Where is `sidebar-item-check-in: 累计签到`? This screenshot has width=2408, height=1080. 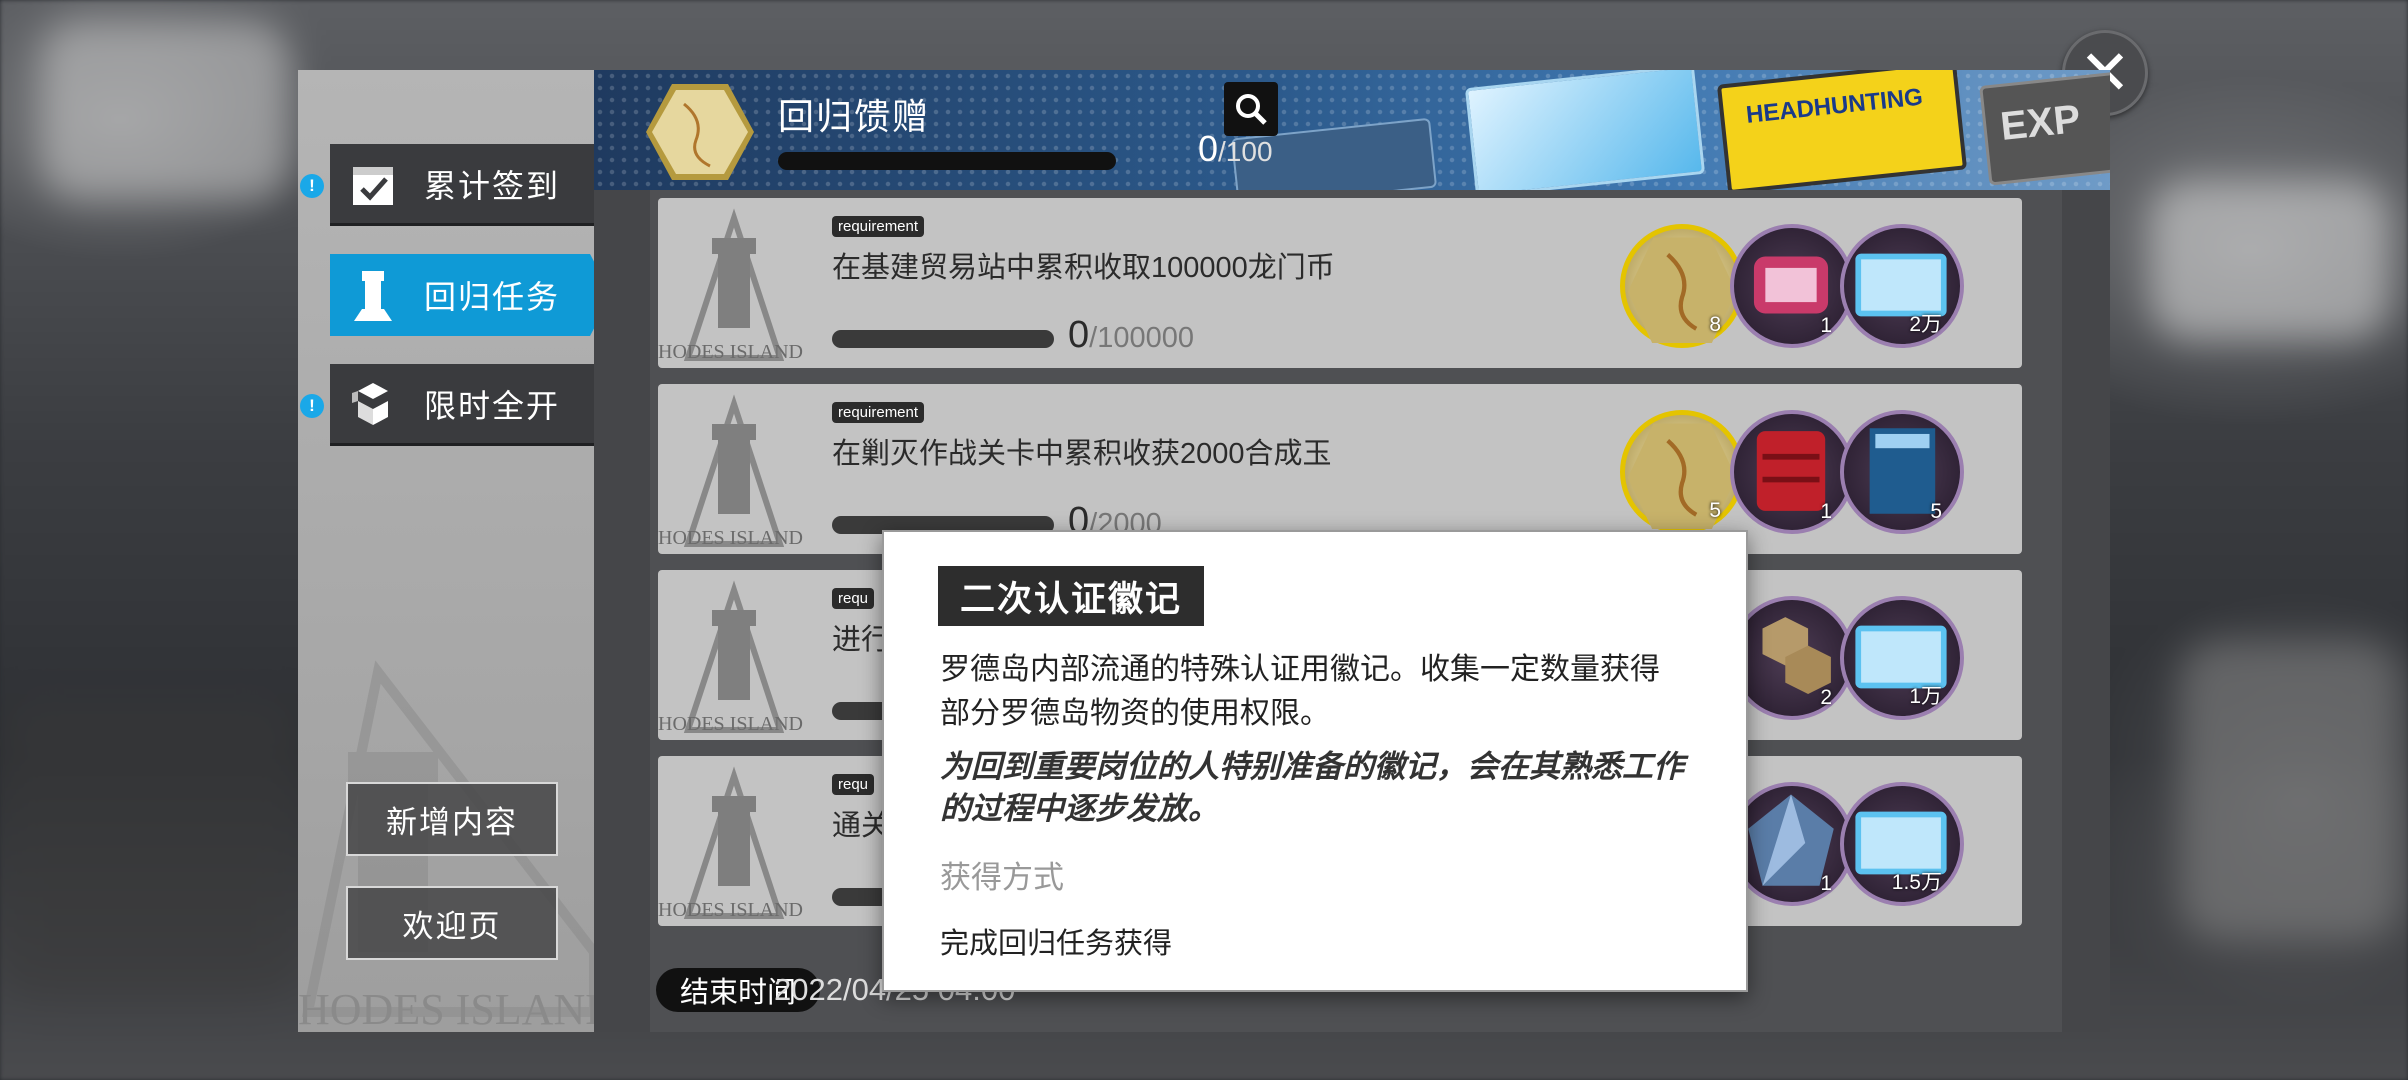 sidebar-item-check-in: 累计签到 is located at coordinates (462, 185).